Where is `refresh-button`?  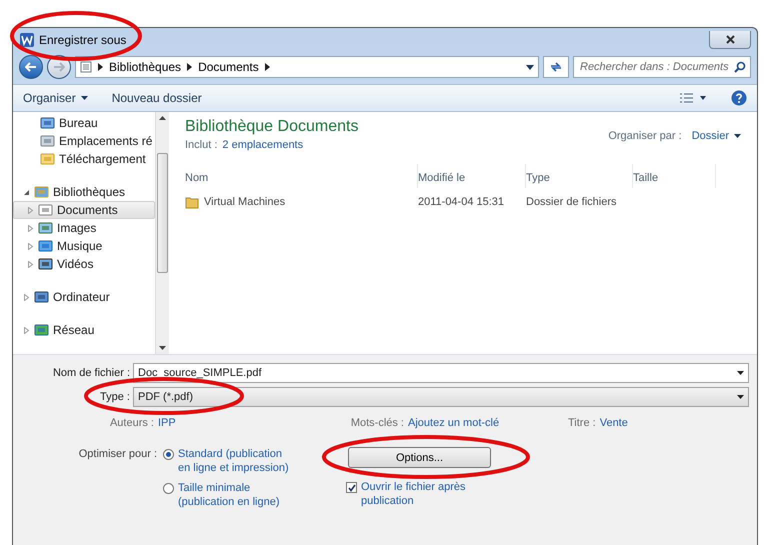
refresh-button is located at coordinates (556, 67).